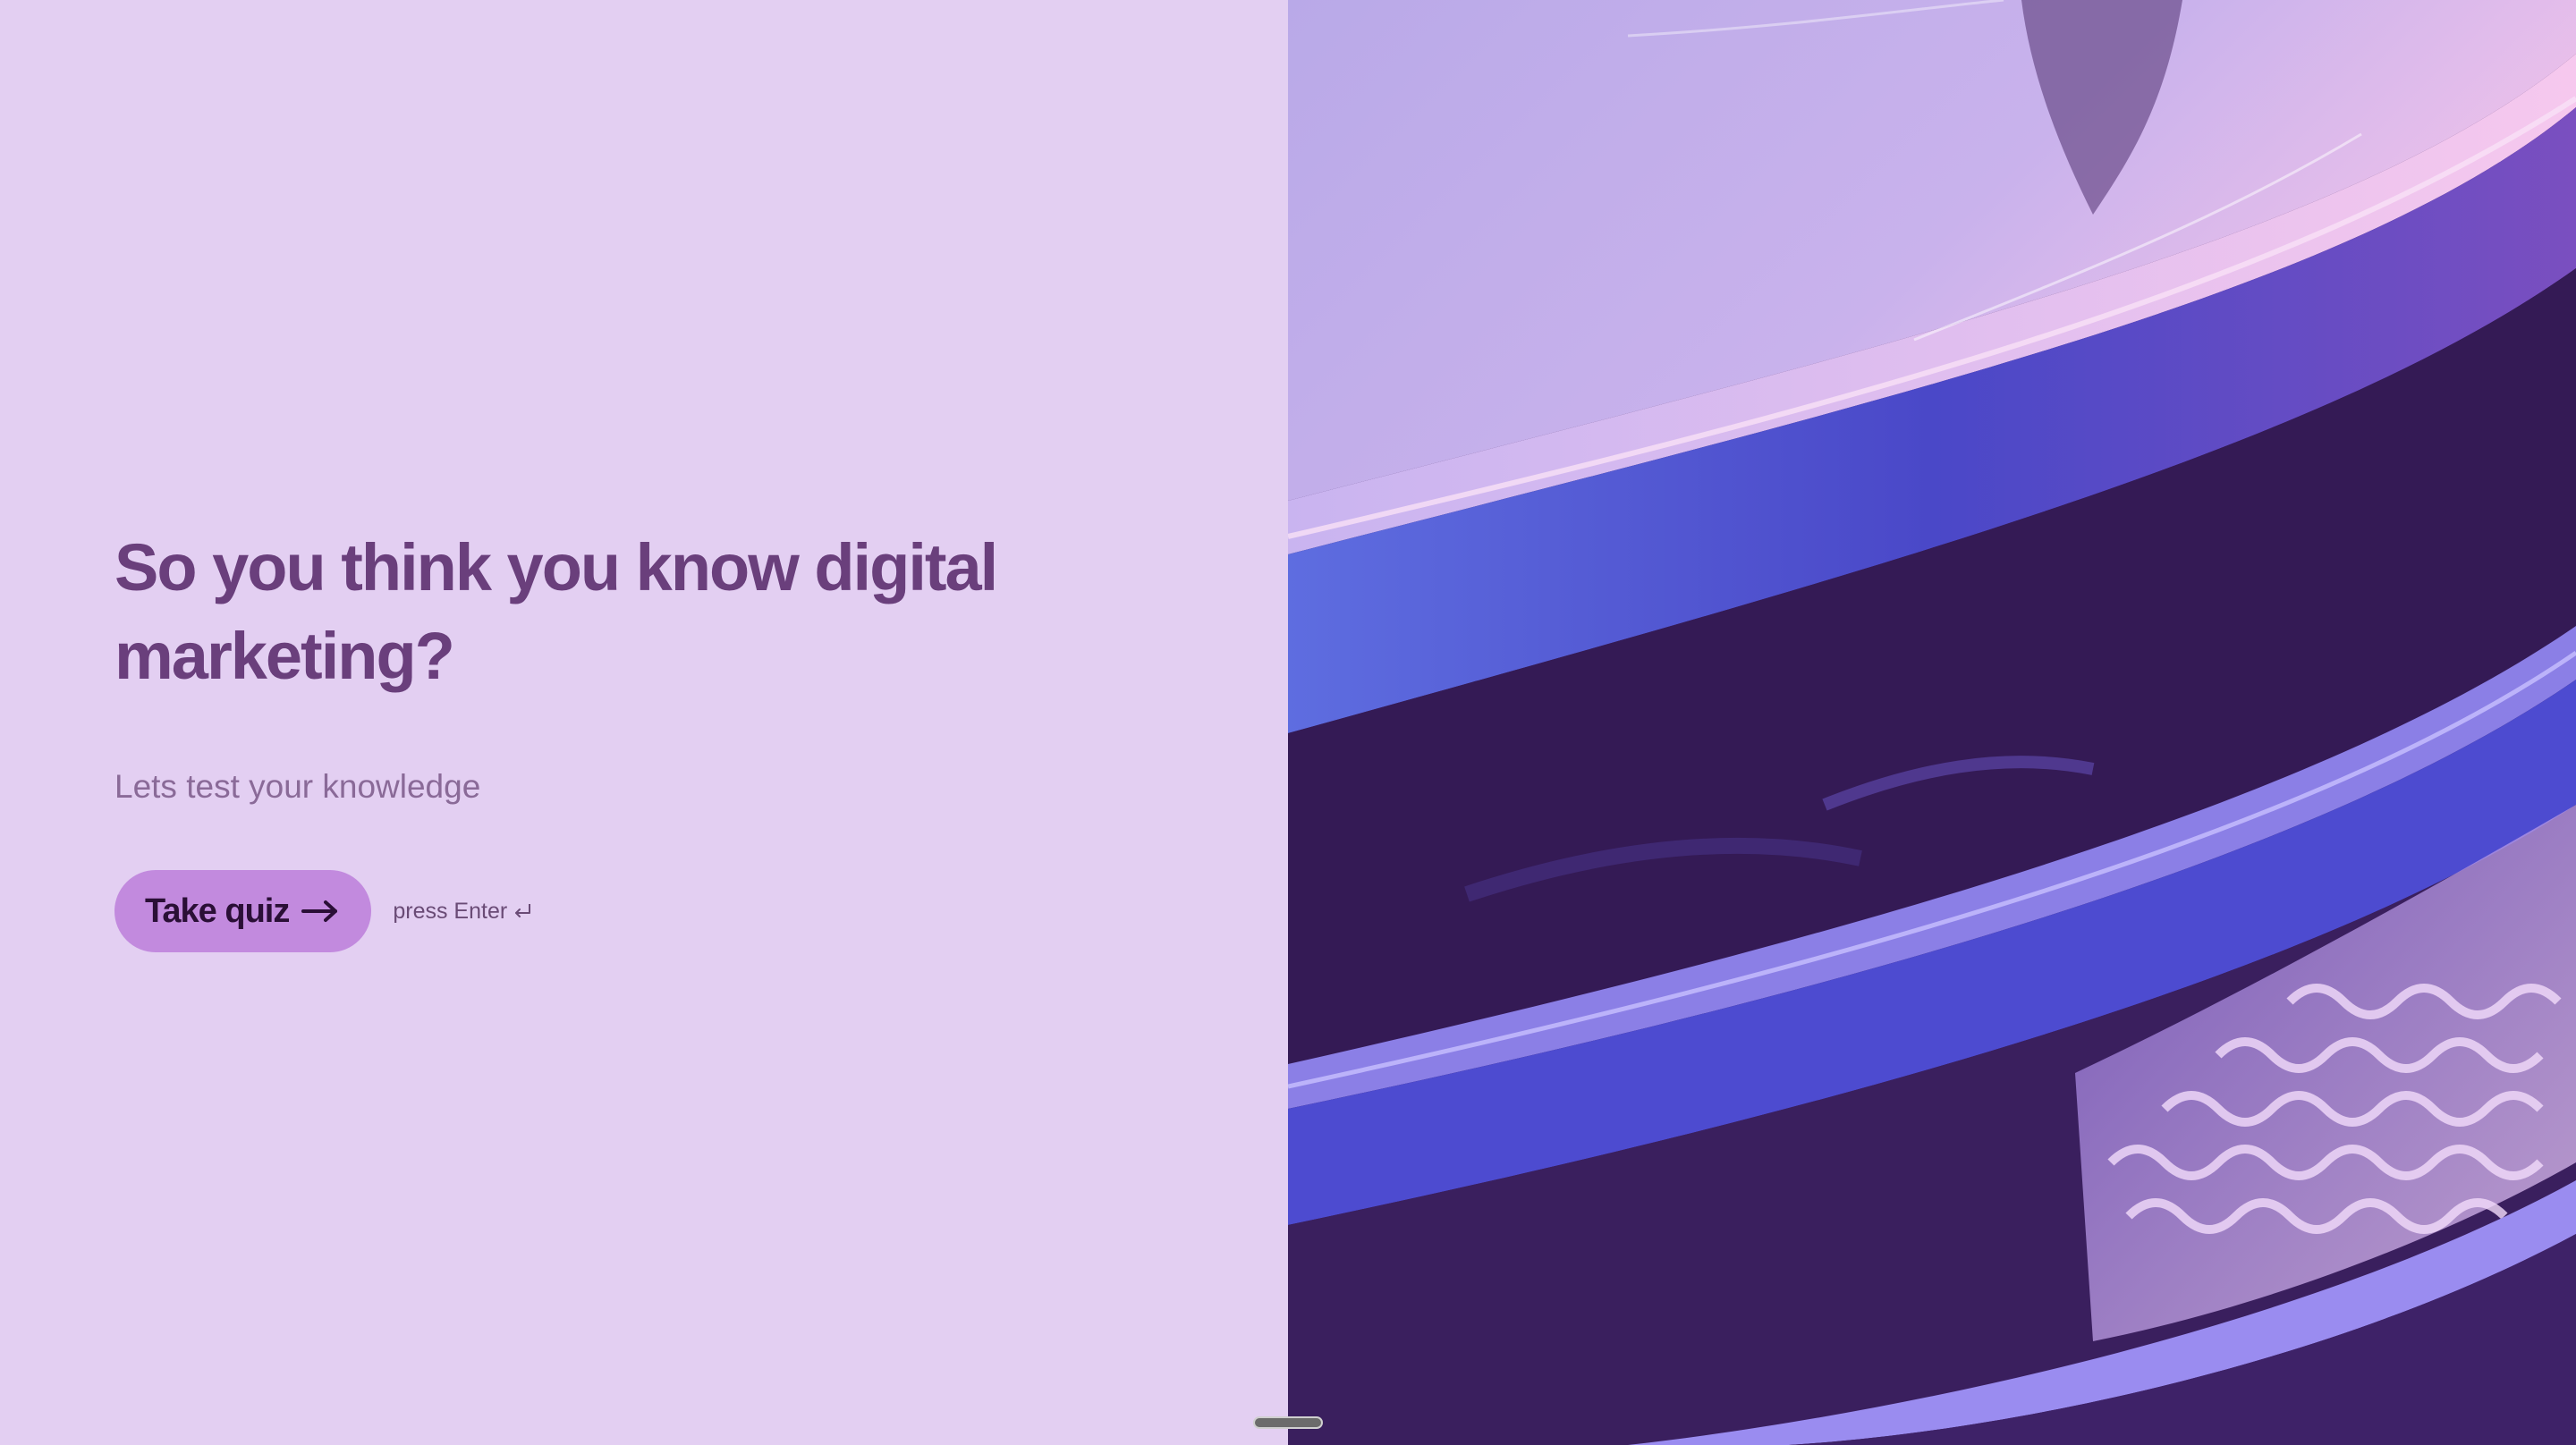 Image resolution: width=2576 pixels, height=1445 pixels. What do you see at coordinates (1288, 1422) in the screenshot?
I see `scrollbar-handle` at bounding box center [1288, 1422].